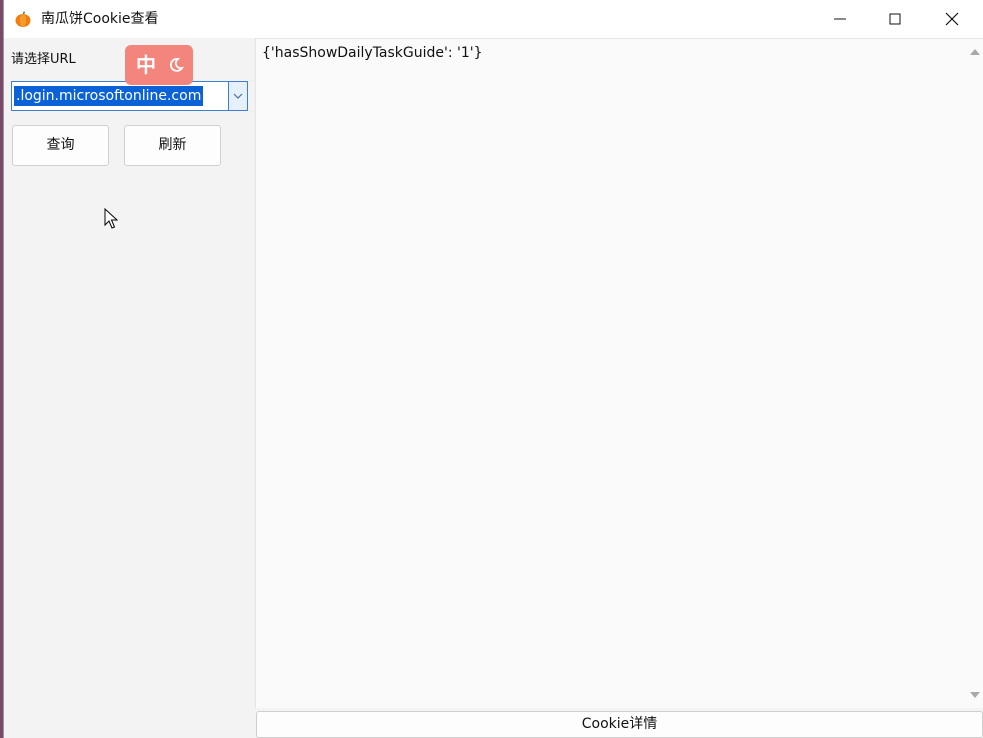 This screenshot has width=983, height=738. Describe the element at coordinates (176, 65) in the screenshot. I see `moon-icon` at that location.